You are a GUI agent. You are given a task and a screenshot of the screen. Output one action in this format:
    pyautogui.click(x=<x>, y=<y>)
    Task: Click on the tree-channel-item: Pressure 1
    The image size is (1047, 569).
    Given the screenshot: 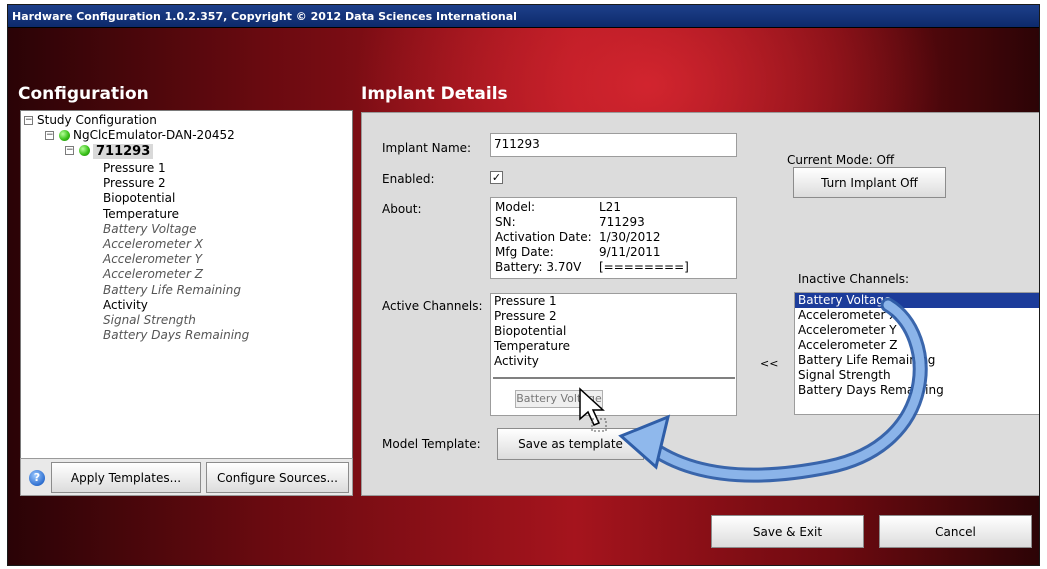 What is the action you would take?
    pyautogui.click(x=134, y=168)
    